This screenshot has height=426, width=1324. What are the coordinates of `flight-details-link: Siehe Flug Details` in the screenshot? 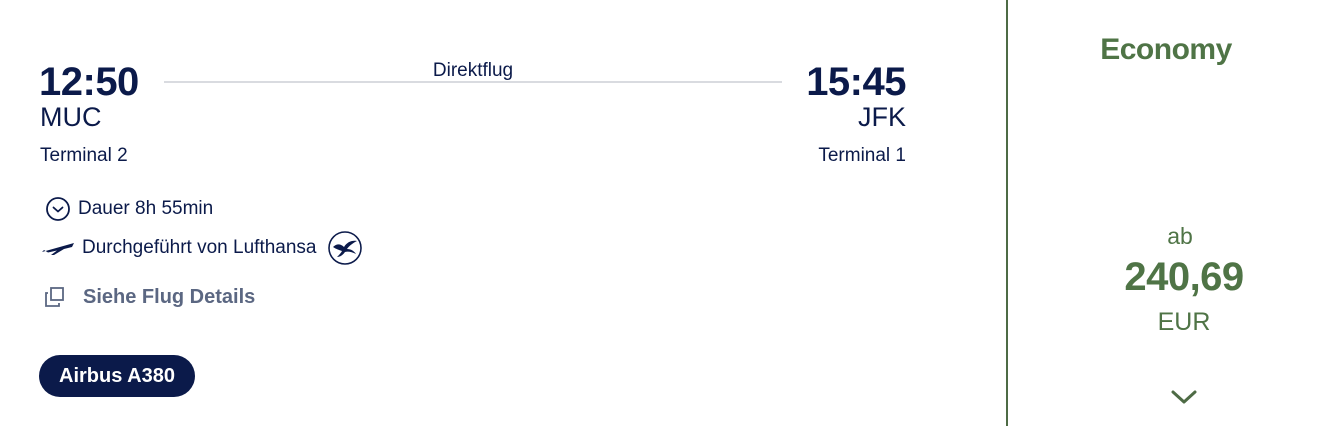 It's located at (147, 297).